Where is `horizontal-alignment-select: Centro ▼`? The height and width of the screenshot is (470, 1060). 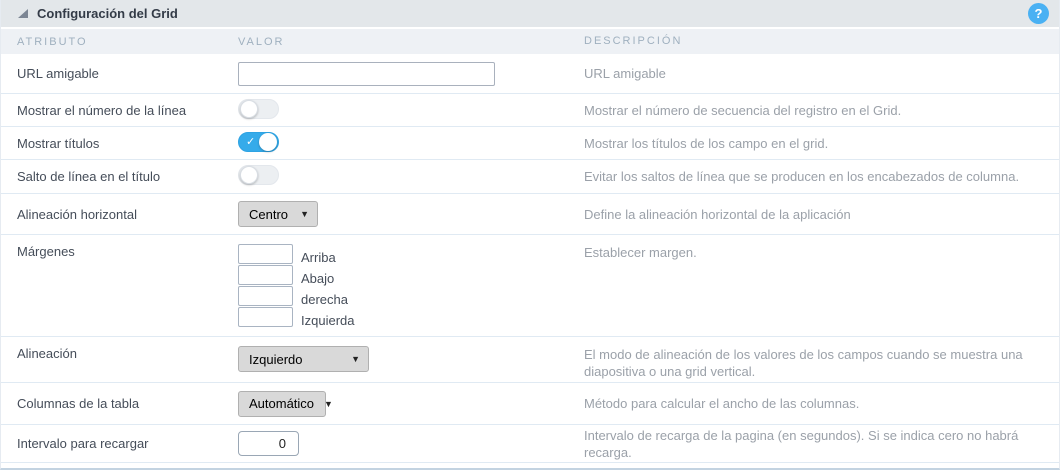 horizontal-alignment-select: Centro ▼ is located at coordinates (278, 214).